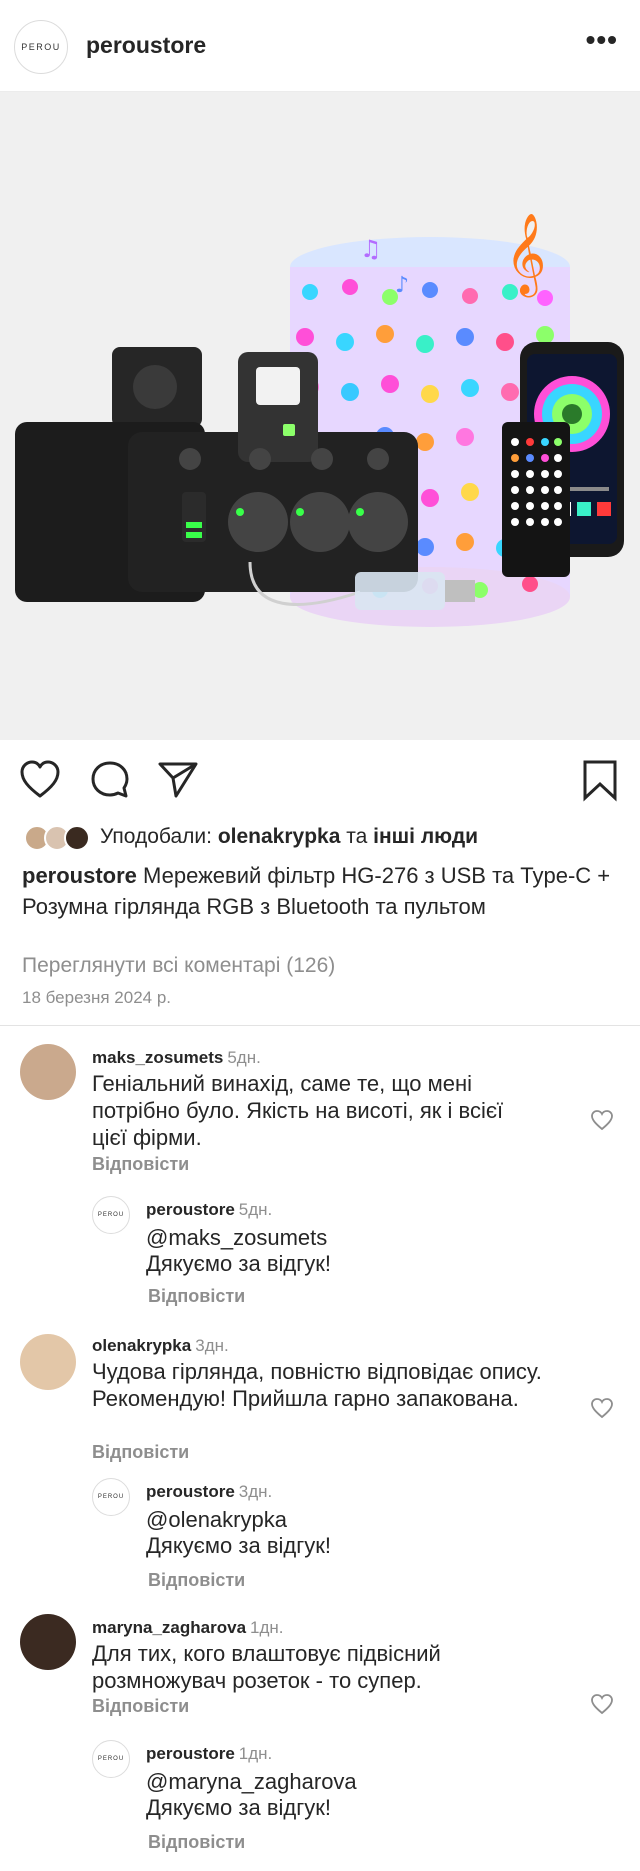 The width and height of the screenshot is (640, 1871). What do you see at coordinates (209, 1492) in the screenshot?
I see `reply-username: peroustore 3дн.` at bounding box center [209, 1492].